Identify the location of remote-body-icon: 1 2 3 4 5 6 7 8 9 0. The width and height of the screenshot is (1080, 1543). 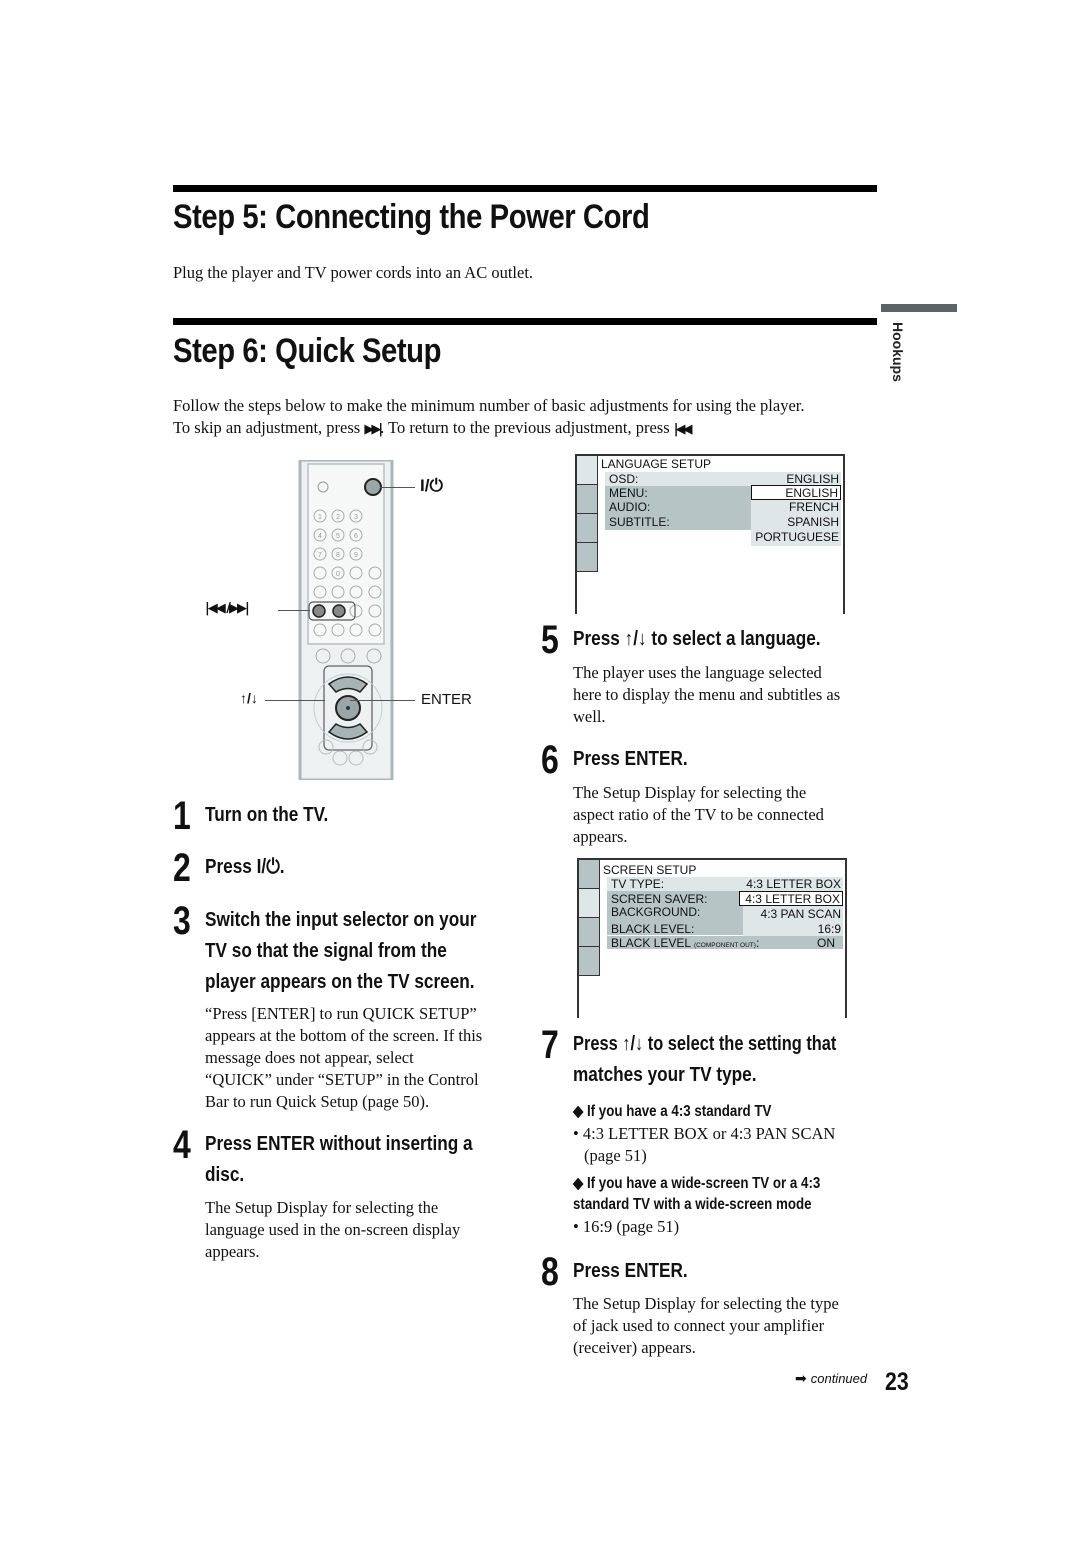
(346, 620).